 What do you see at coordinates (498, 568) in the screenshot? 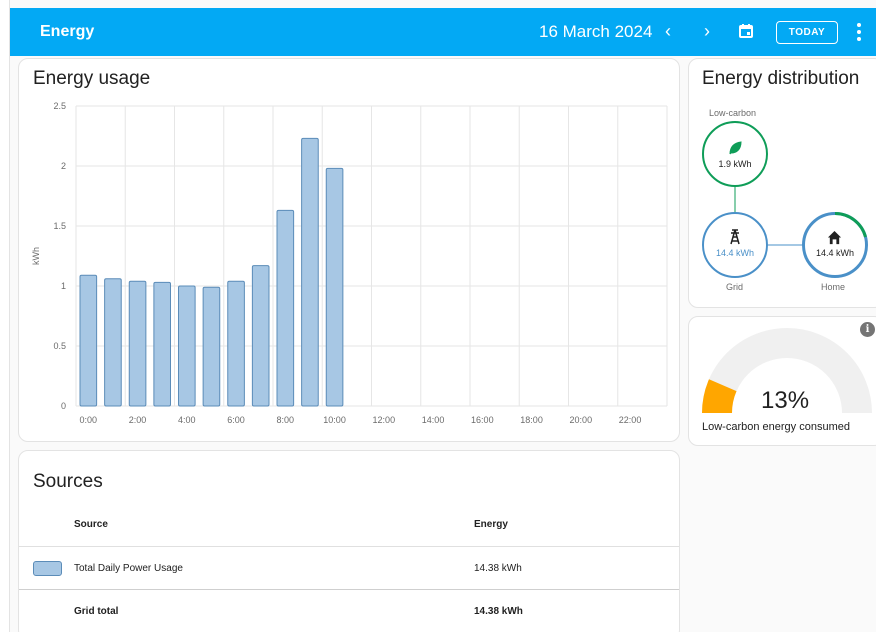
I see `source-energy: 14.38 kWh` at bounding box center [498, 568].